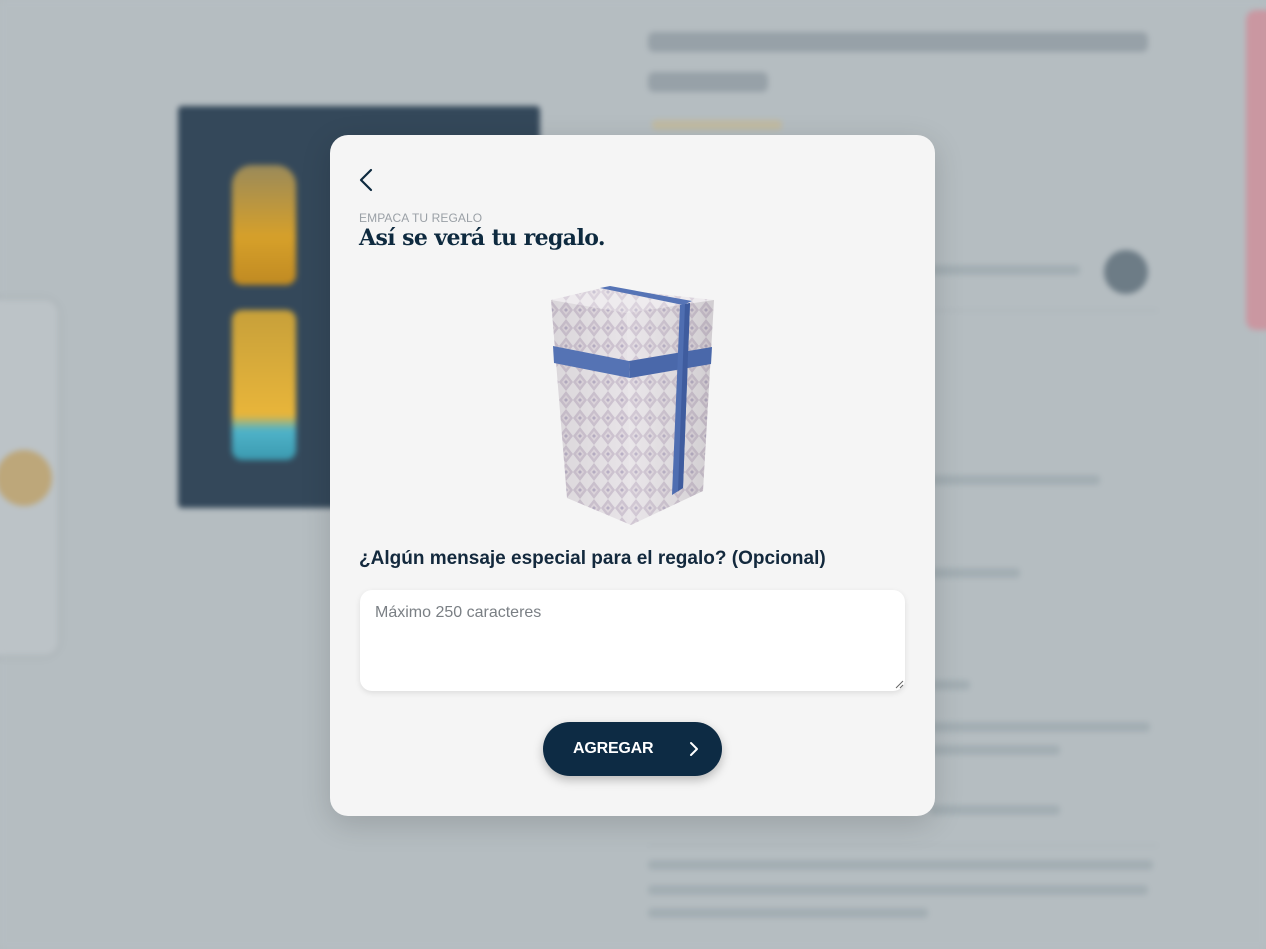 The height and width of the screenshot is (949, 1266). What do you see at coordinates (903, 845) in the screenshot?
I see `background-divider` at bounding box center [903, 845].